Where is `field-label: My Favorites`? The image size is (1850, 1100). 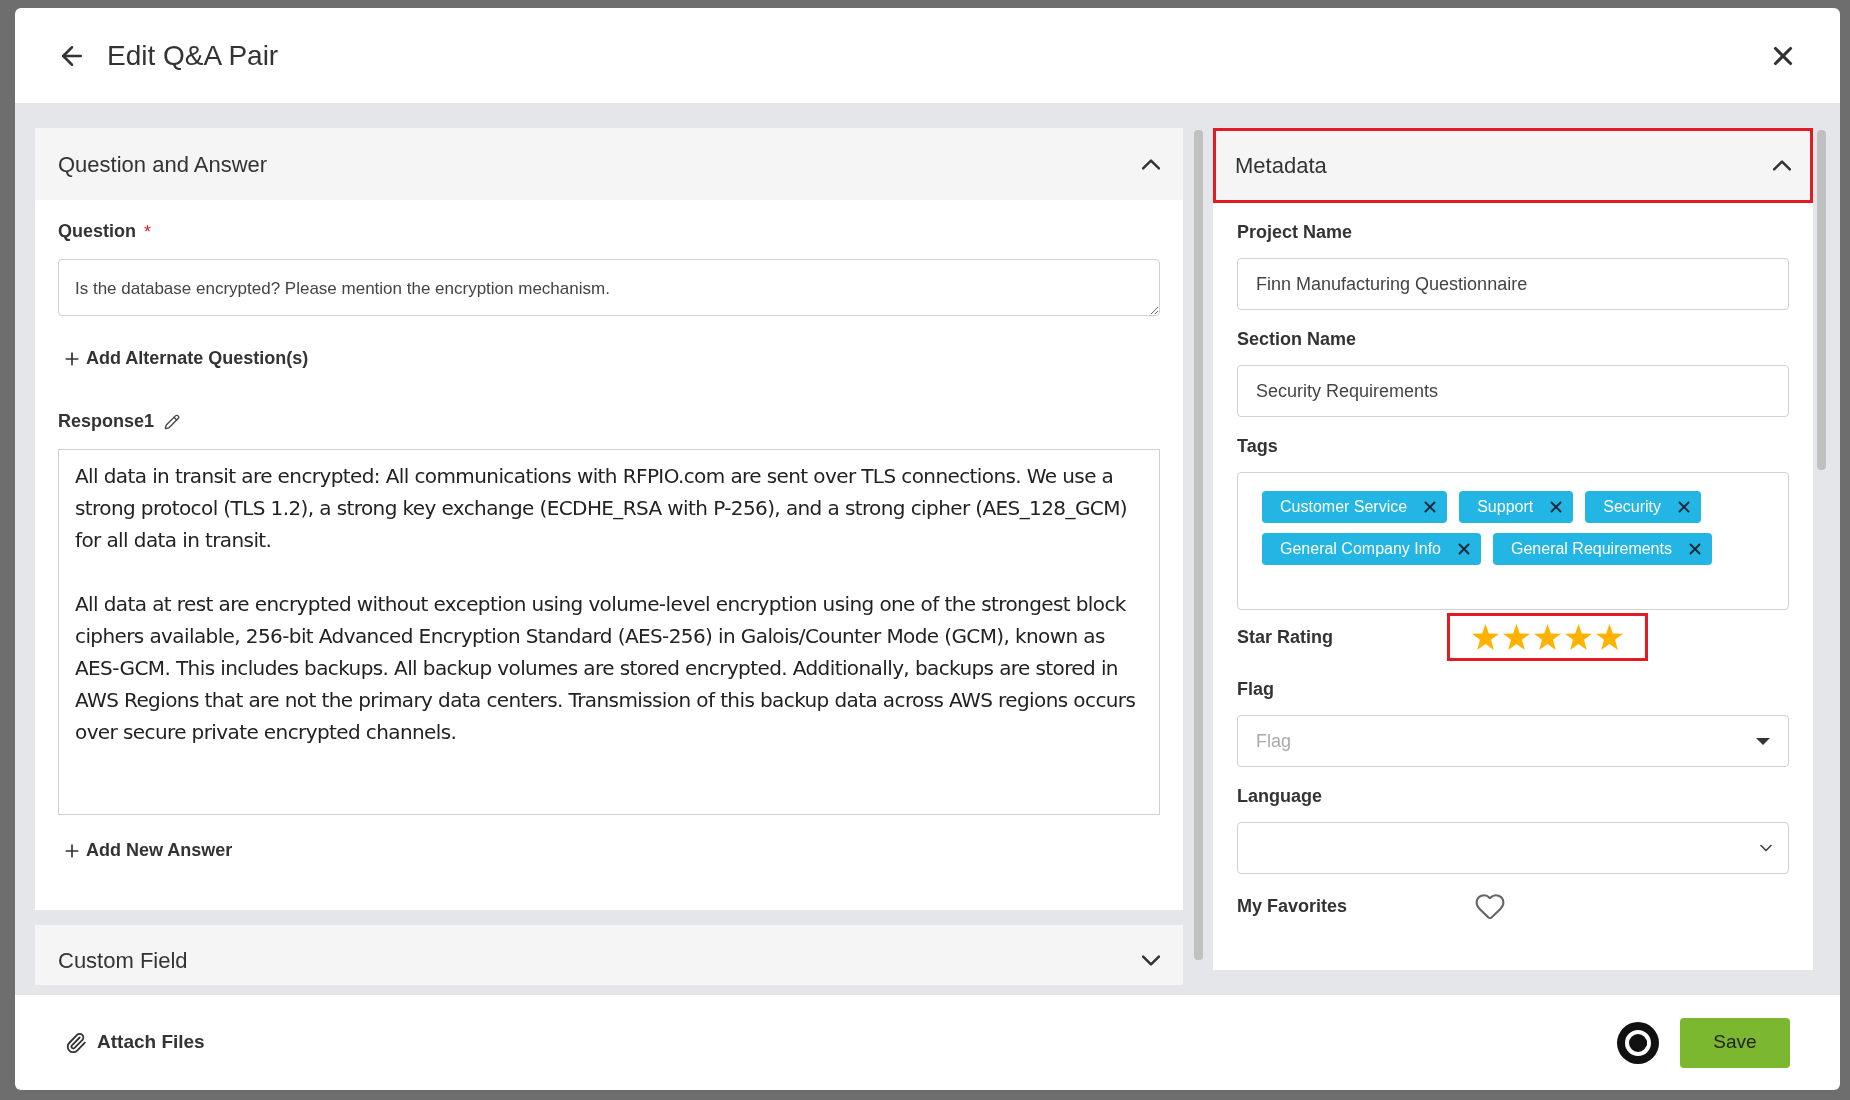
field-label: My Favorites is located at coordinates (1293, 906).